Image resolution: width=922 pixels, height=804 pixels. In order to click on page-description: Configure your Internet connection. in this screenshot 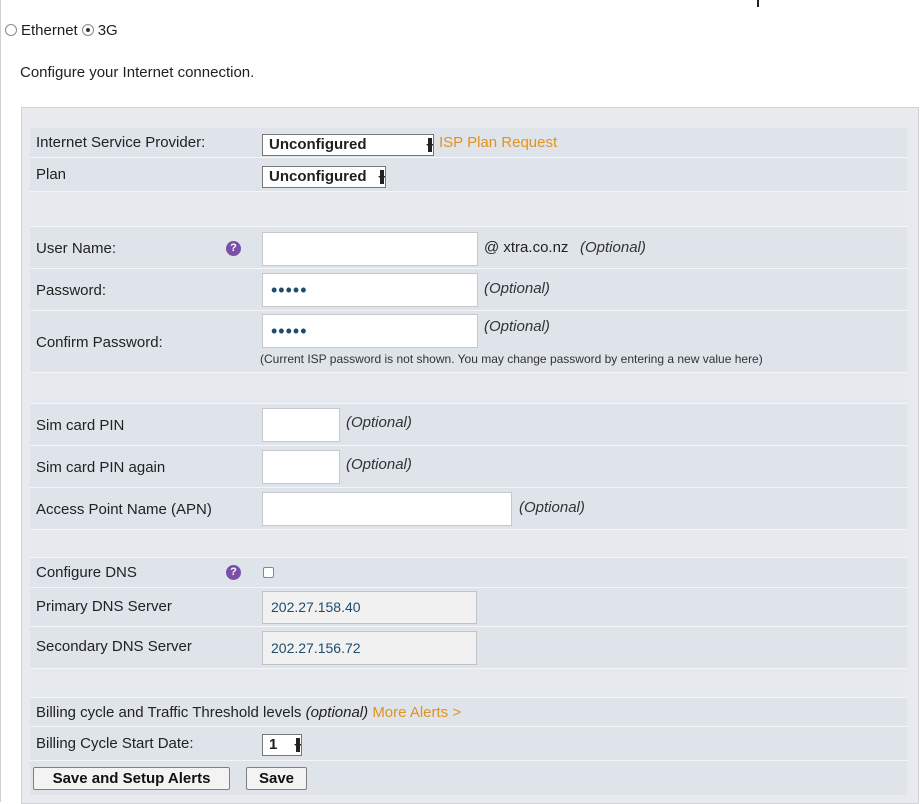, I will do `click(137, 72)`.